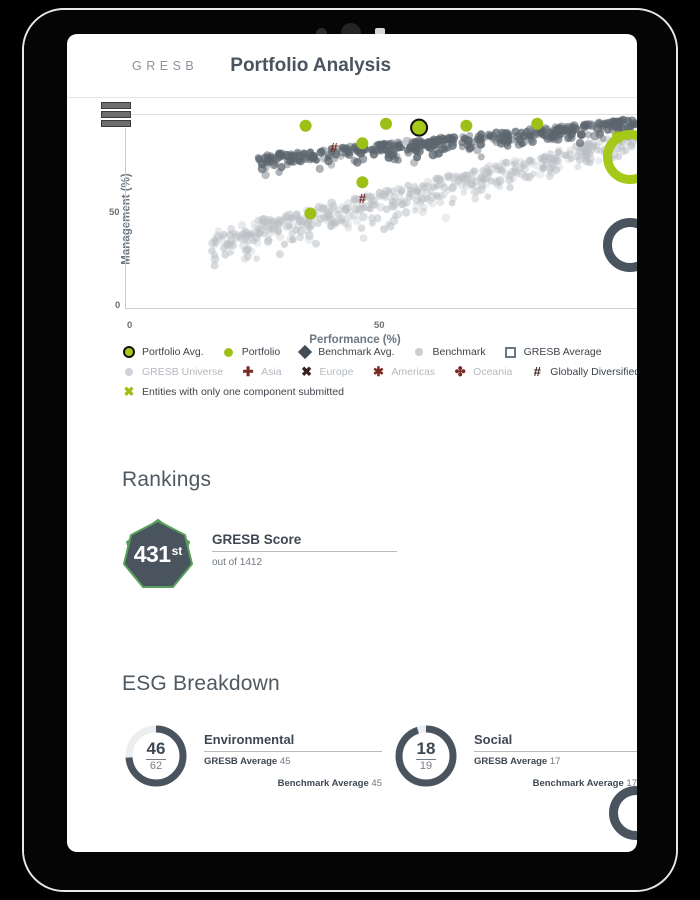 The width and height of the screenshot is (700, 900). What do you see at coordinates (237, 562) in the screenshot?
I see `rank-sub: out of 1412` at bounding box center [237, 562].